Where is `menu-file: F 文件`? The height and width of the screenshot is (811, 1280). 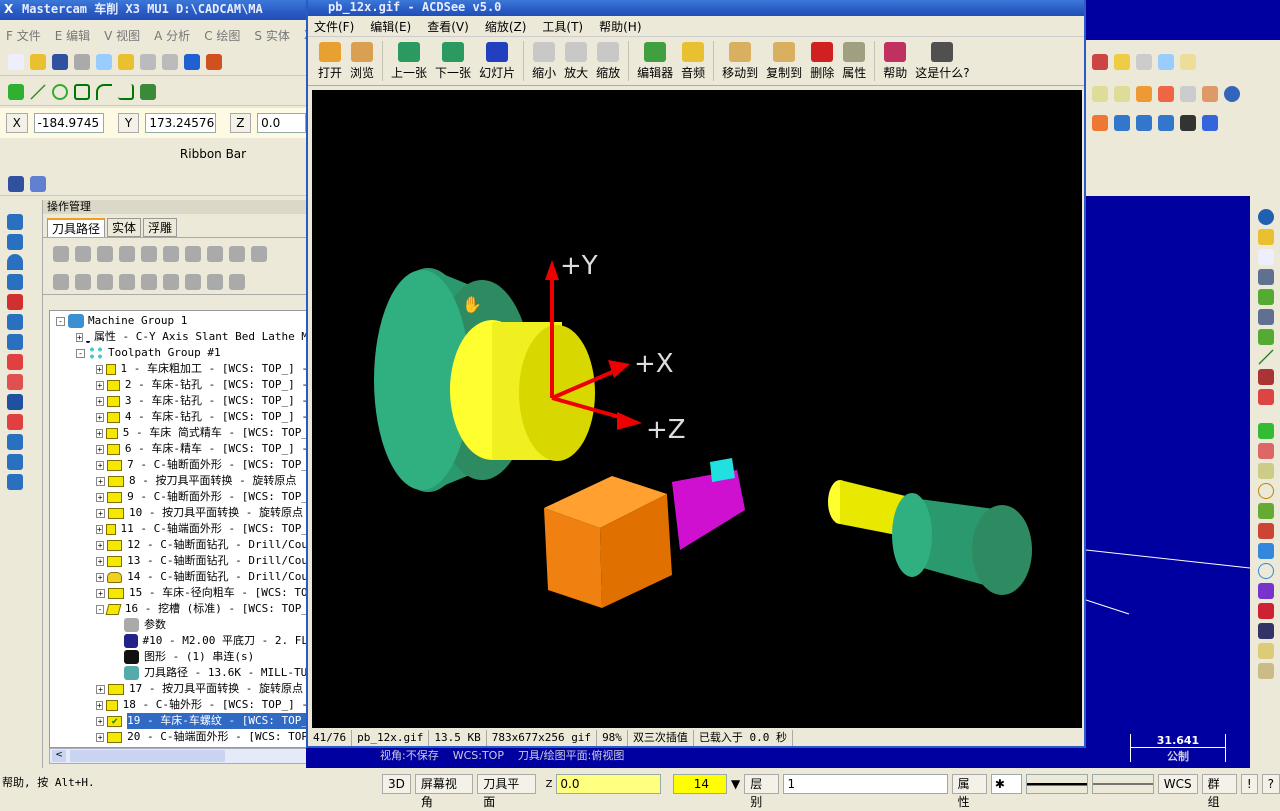 menu-file: F 文件 is located at coordinates (23, 35).